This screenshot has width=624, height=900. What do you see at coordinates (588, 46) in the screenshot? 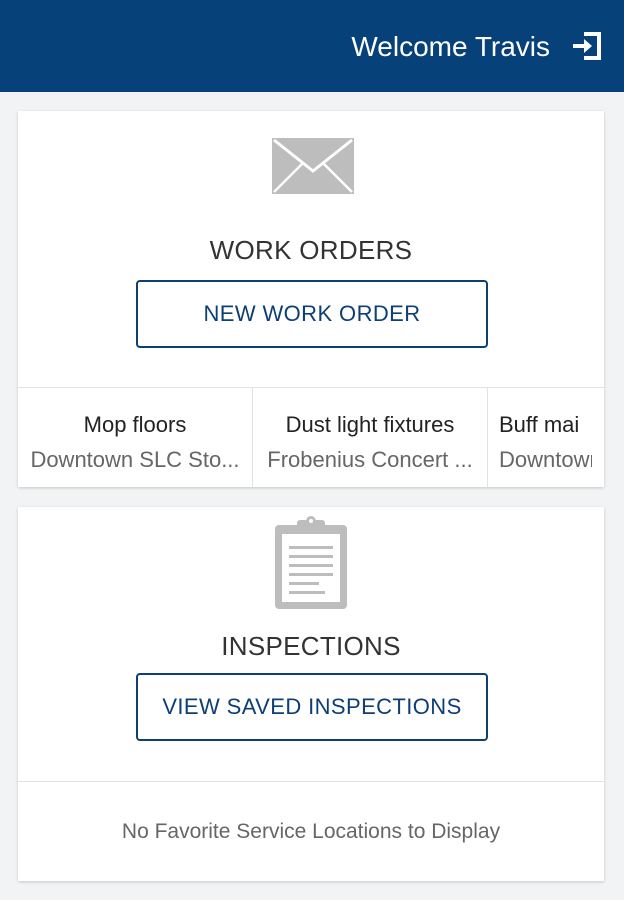
I see `logout-icon` at bounding box center [588, 46].